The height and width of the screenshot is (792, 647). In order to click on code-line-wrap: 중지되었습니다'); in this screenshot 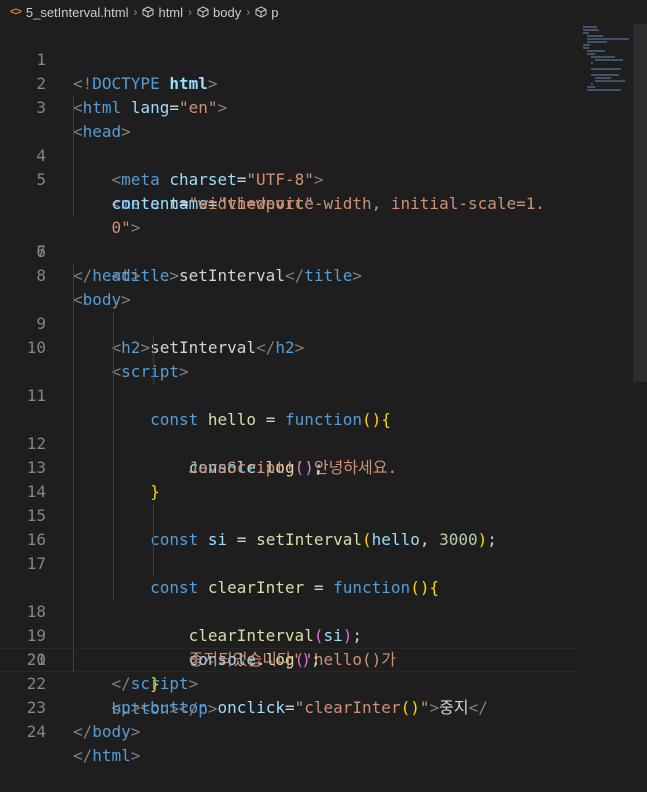, I will do `click(287, 610)`.